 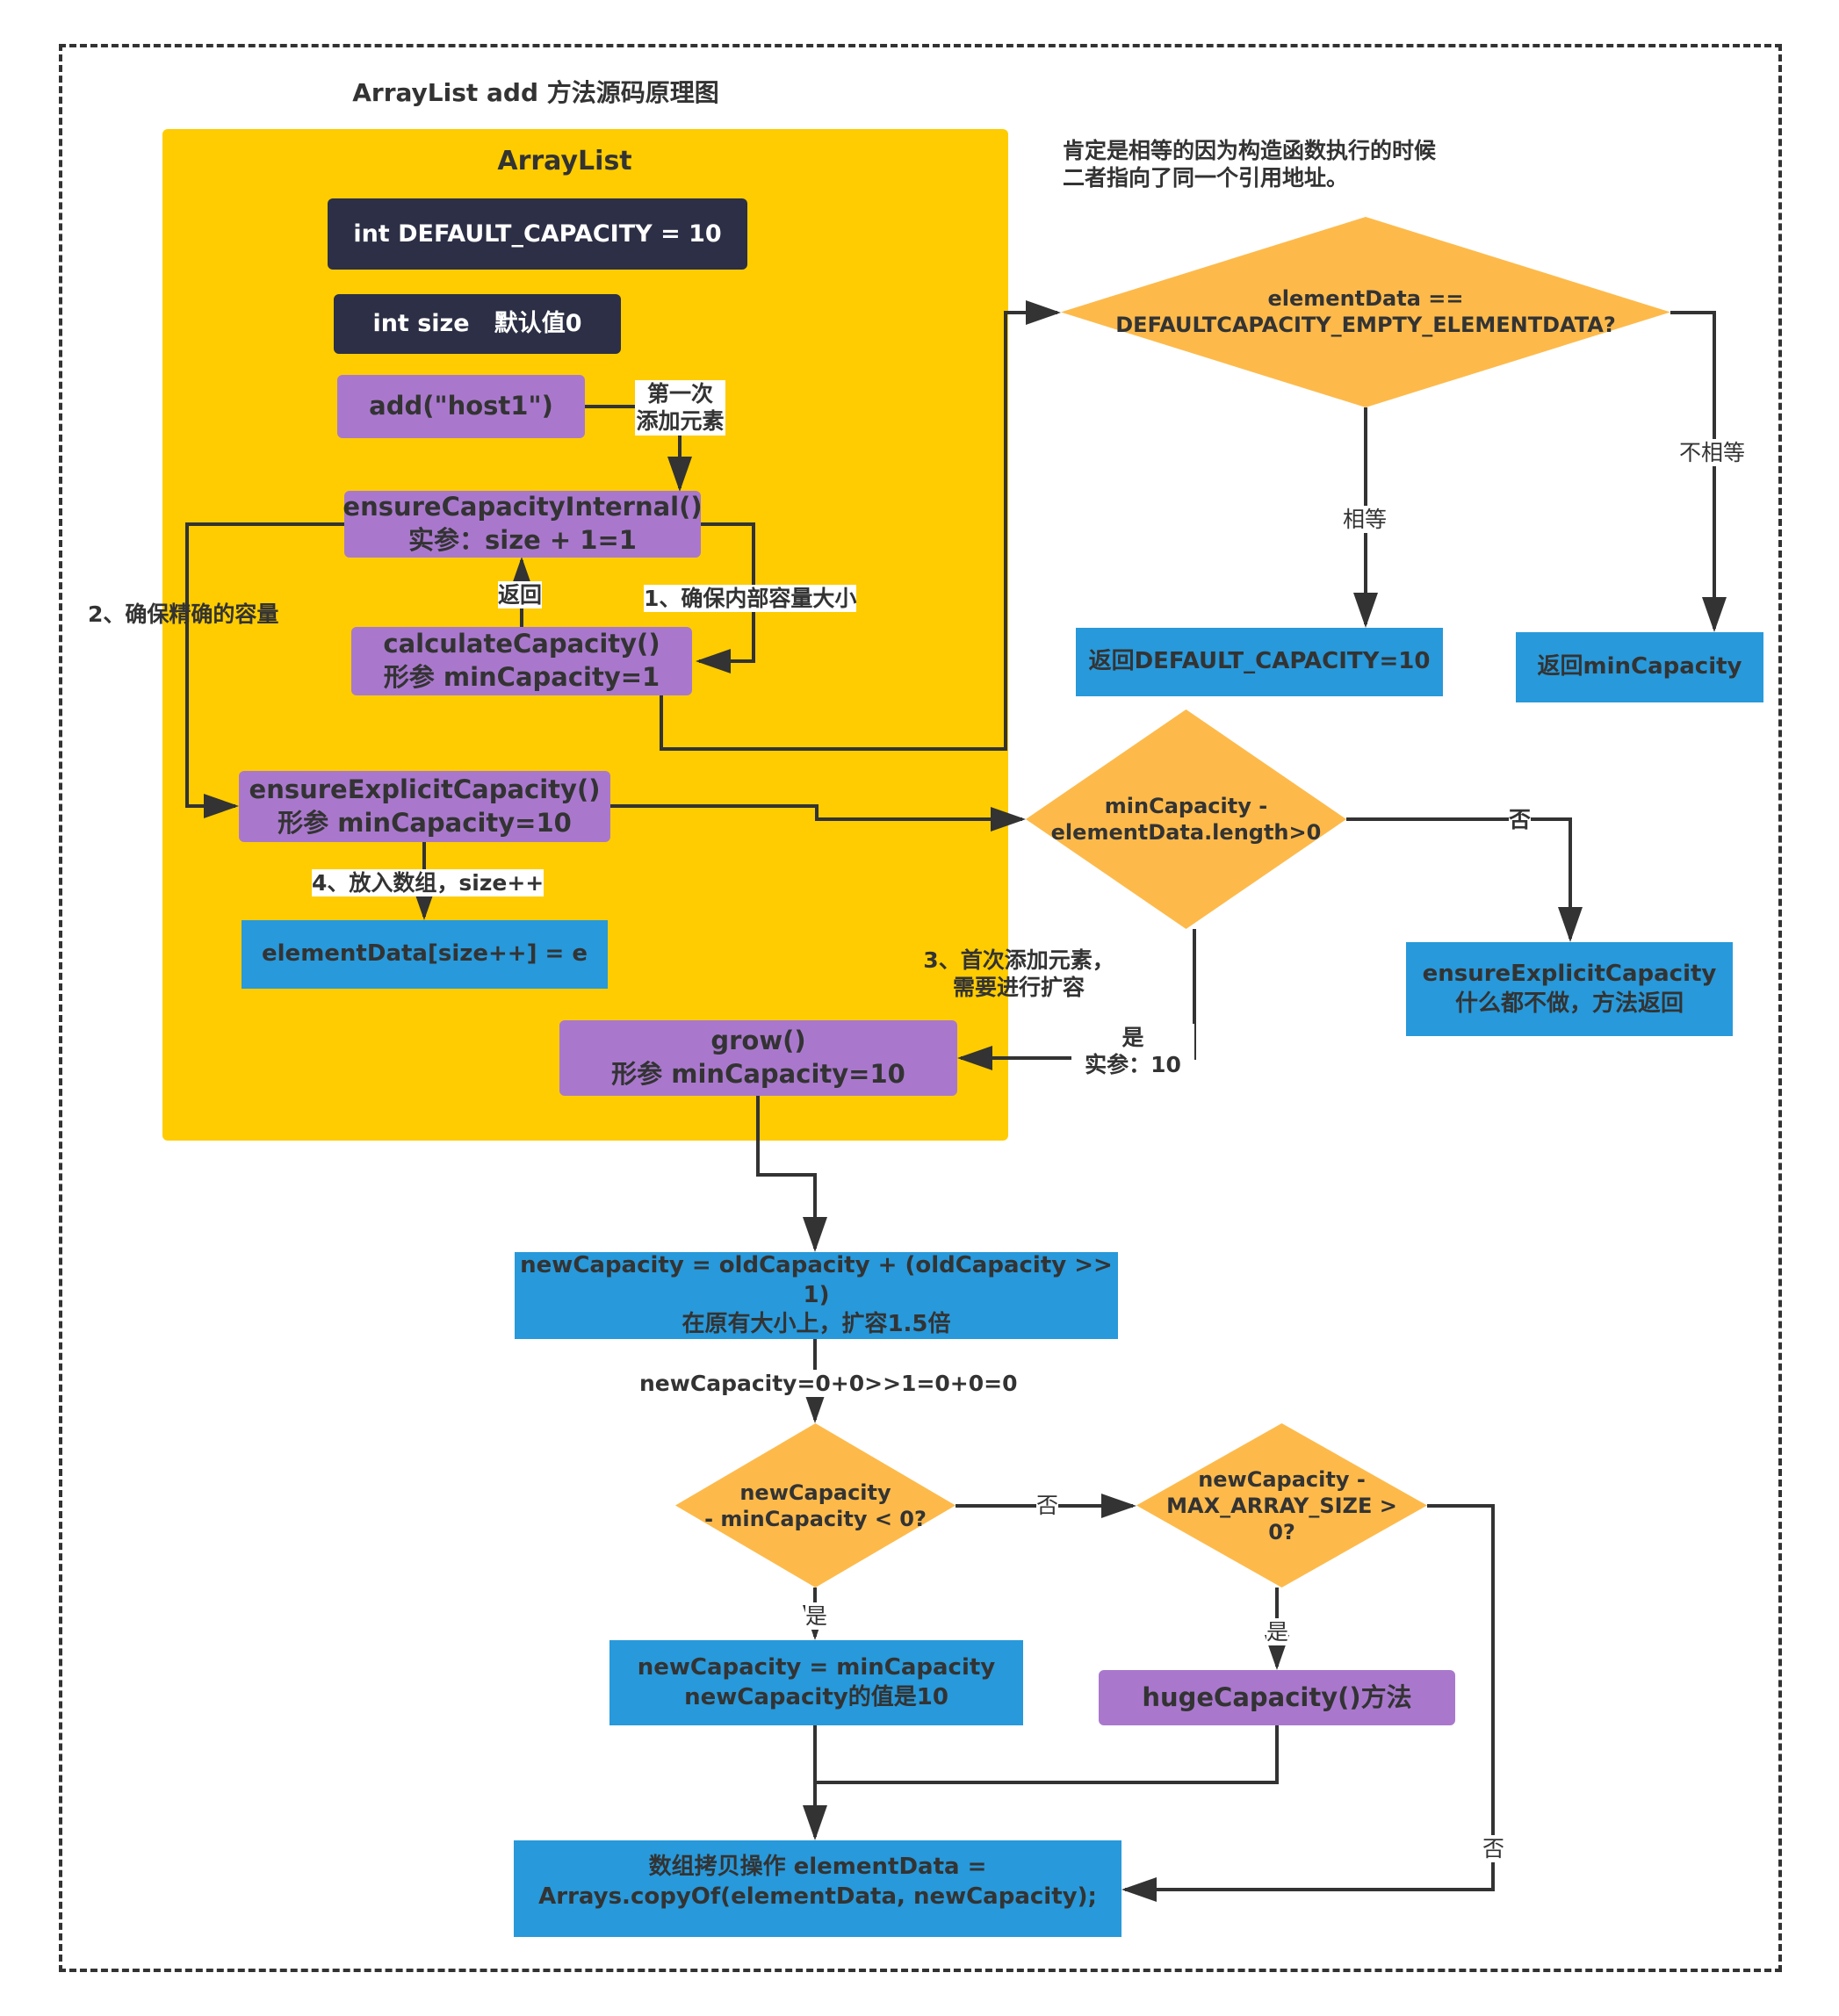 I want to click on action-line: ensureExplicitCapacity, so click(x=1570, y=973).